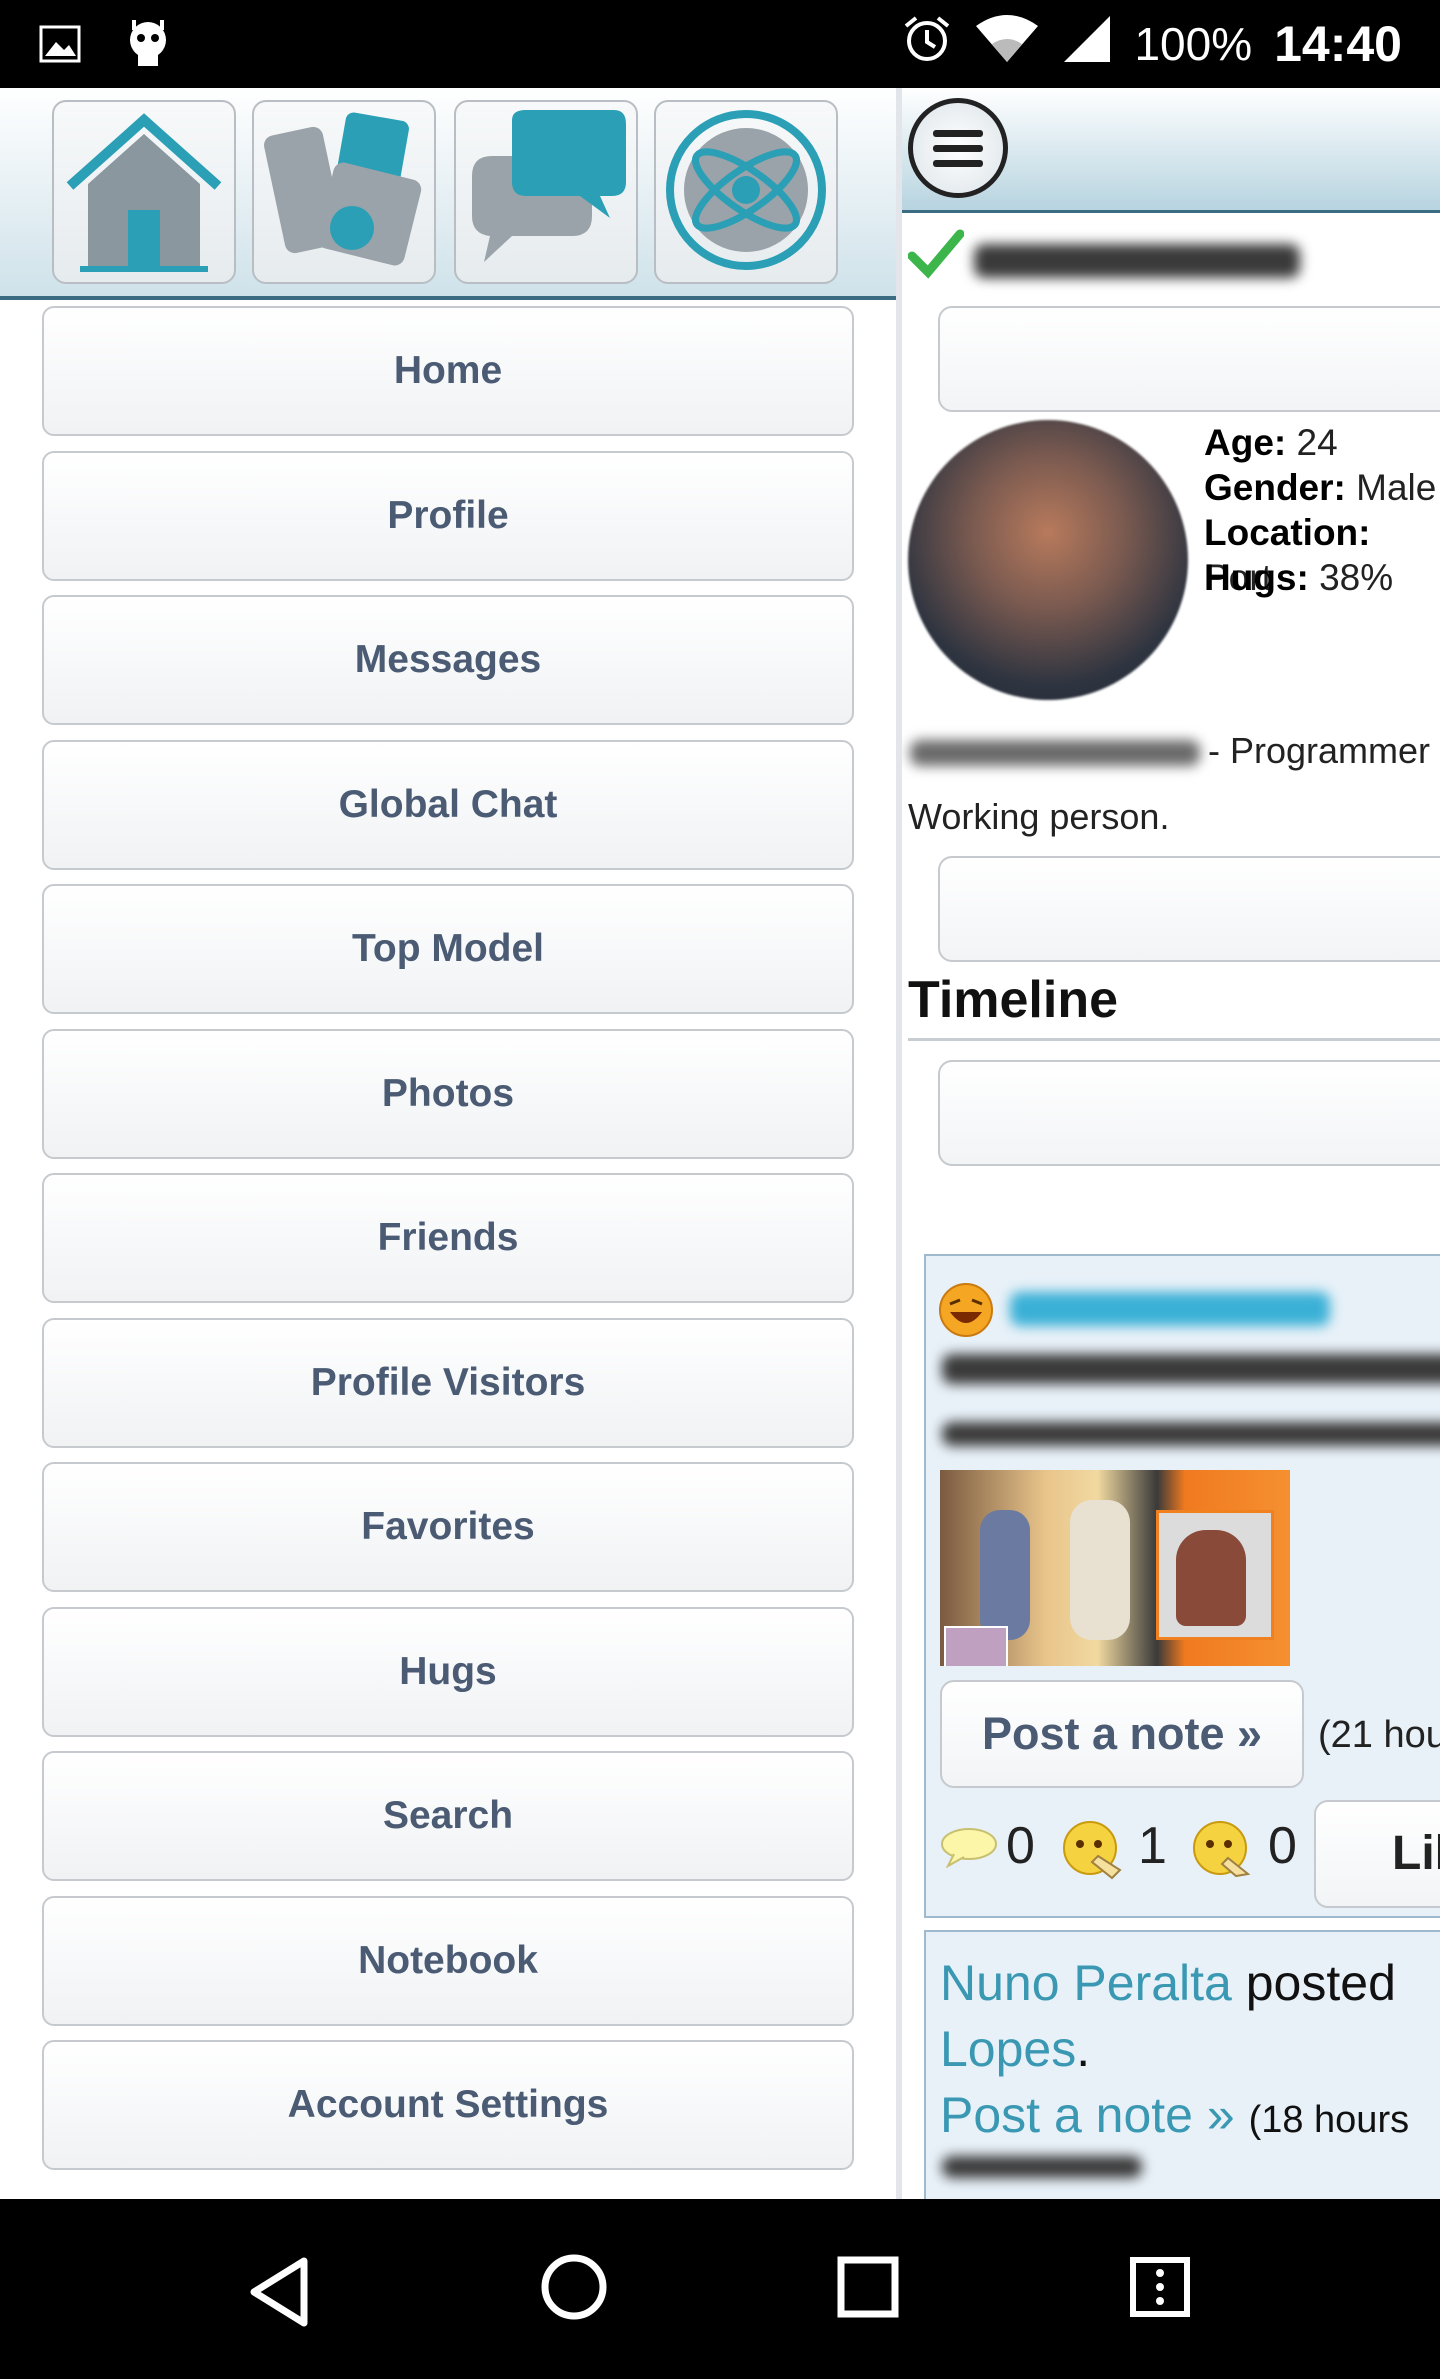 The width and height of the screenshot is (1440, 2379). Describe the element at coordinates (1087, 2115) in the screenshot. I see `post-a-note-link: Post a note »` at that location.